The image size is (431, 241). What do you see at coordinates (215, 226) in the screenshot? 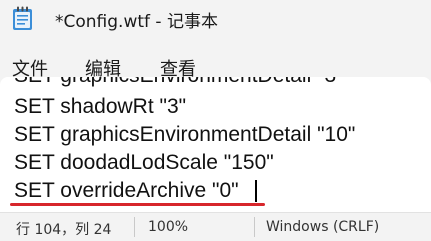
I see `status-bar: 行 104，列 24 100% Windows (CRLF)` at bounding box center [215, 226].